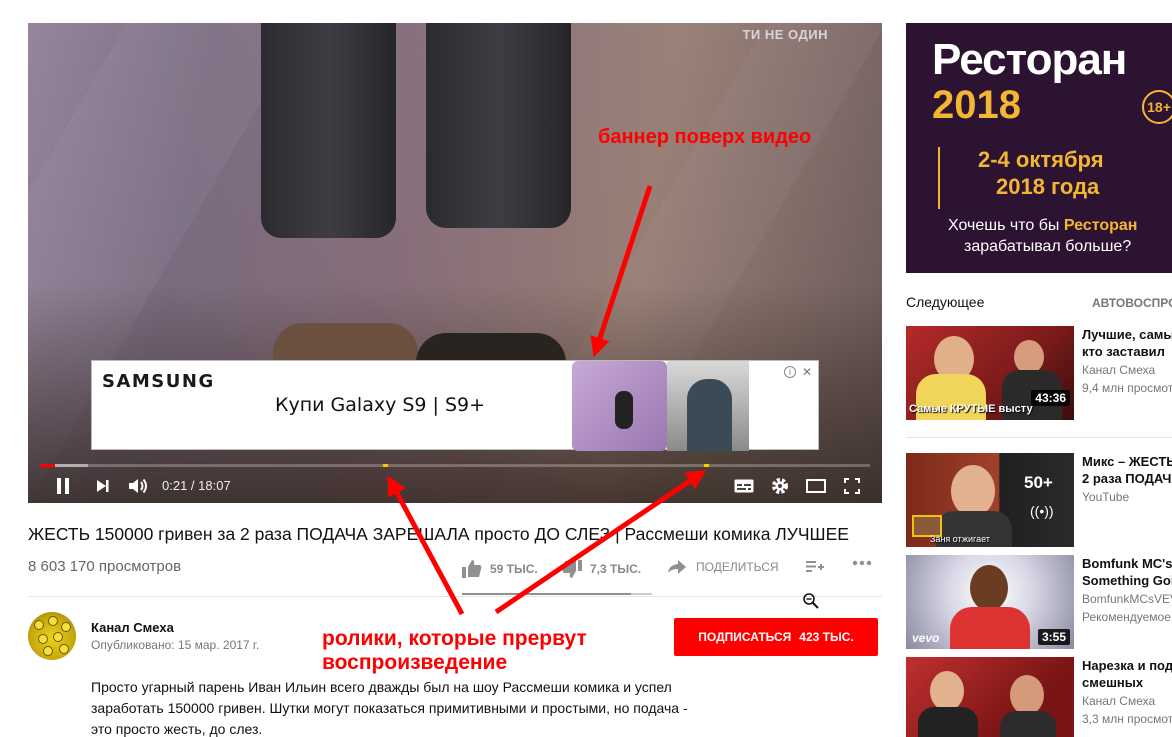  What do you see at coordinates (971, 409) in the screenshot?
I see `thumb-caption: Самые КРУТЫЕ высту` at bounding box center [971, 409].